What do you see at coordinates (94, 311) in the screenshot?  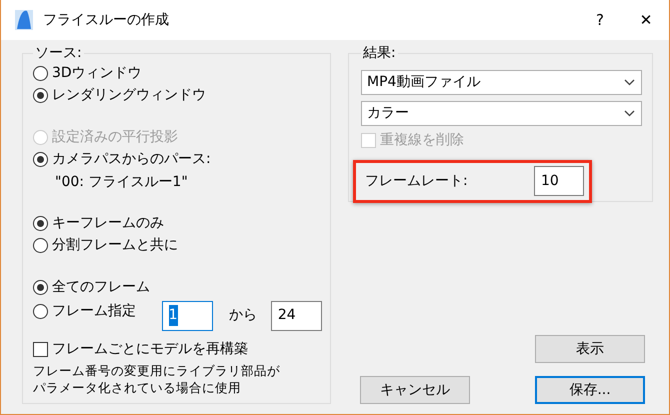 I see `radio-label: フレーム指定` at bounding box center [94, 311].